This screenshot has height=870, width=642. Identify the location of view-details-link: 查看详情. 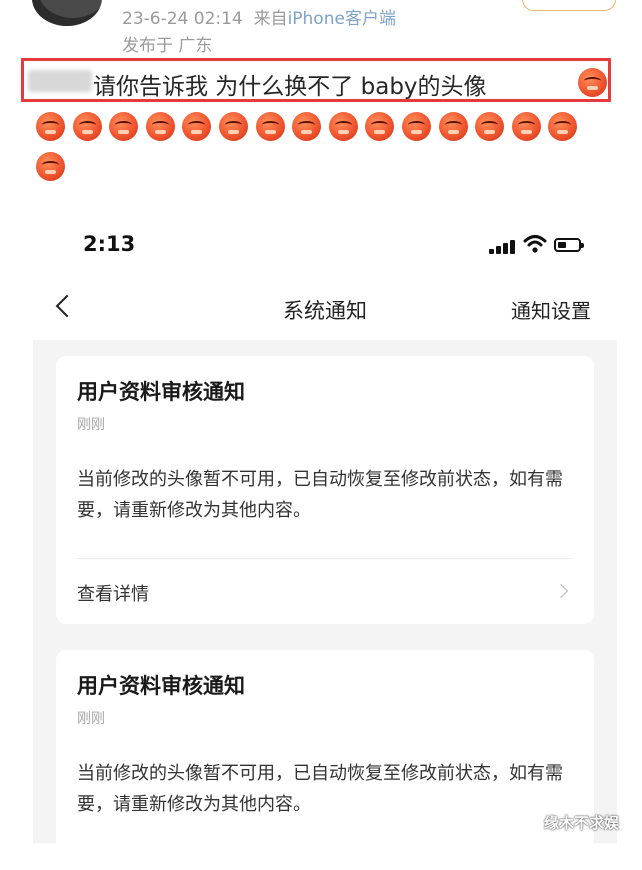
(113, 593).